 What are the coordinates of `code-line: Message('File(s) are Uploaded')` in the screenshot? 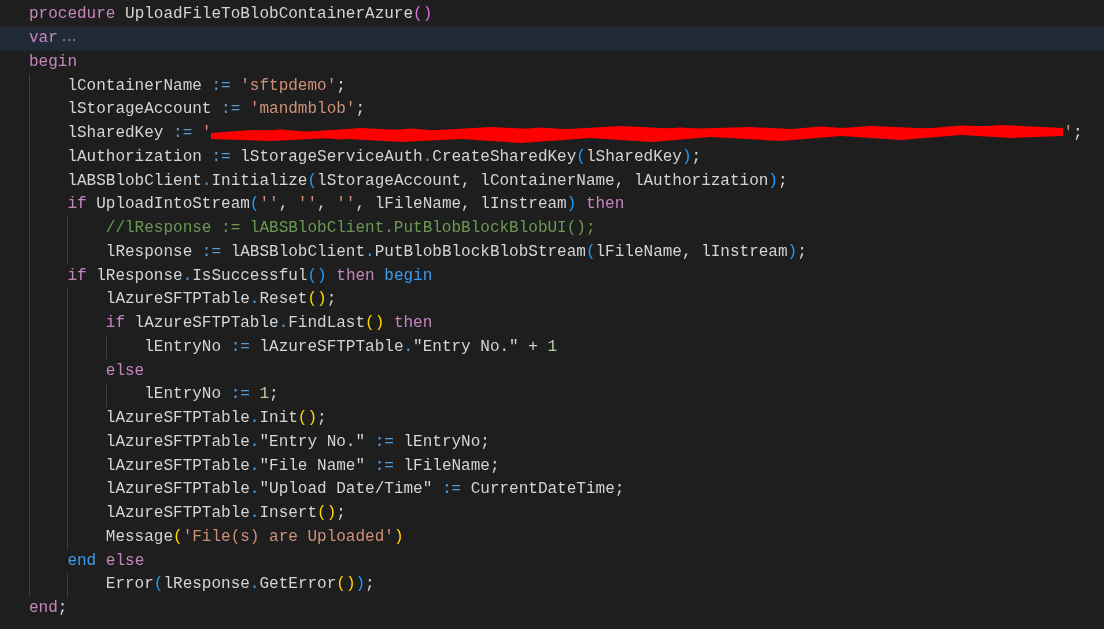 It's located at (254, 537).